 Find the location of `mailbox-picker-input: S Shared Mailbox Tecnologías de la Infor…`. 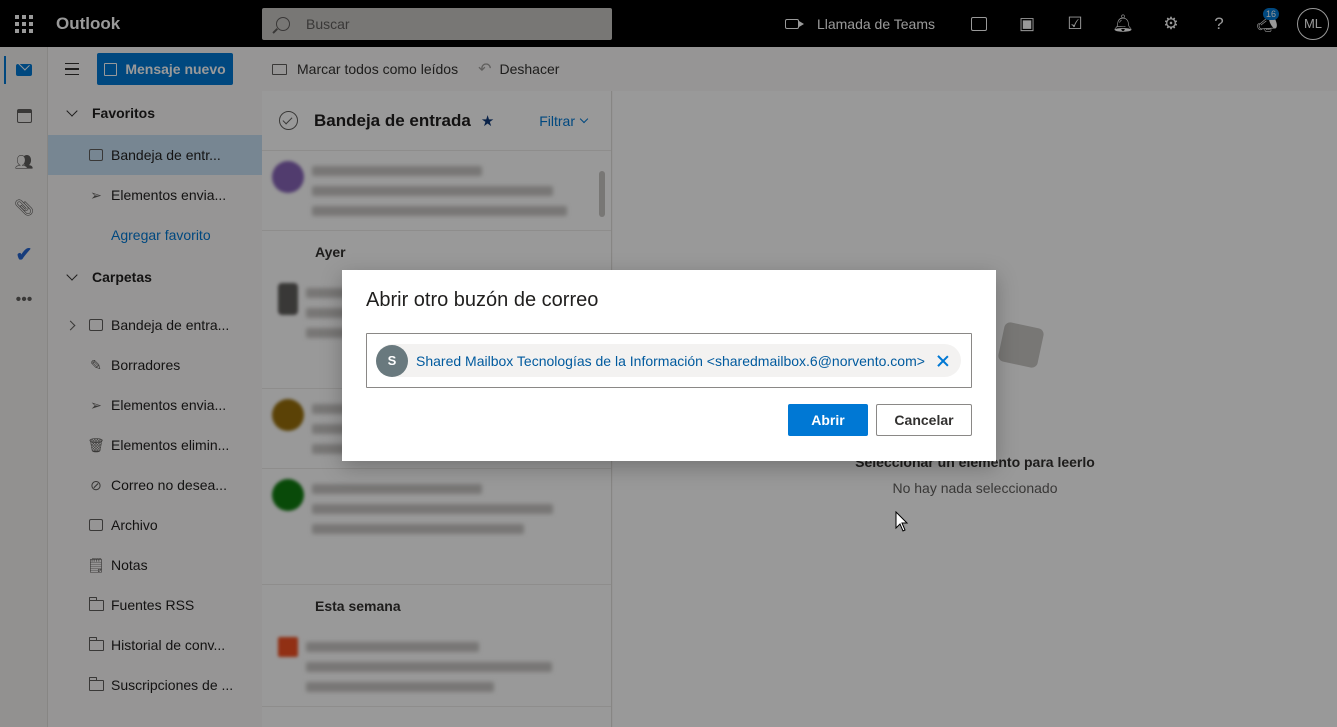

mailbox-picker-input: S Shared Mailbox Tecnologías de la Infor… is located at coordinates (669, 360).